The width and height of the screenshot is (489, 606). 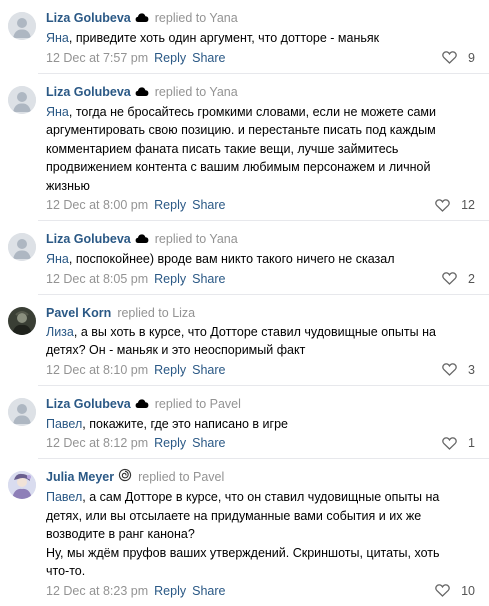 What do you see at coordinates (461, 370) in the screenshot?
I see `like-button: 3` at bounding box center [461, 370].